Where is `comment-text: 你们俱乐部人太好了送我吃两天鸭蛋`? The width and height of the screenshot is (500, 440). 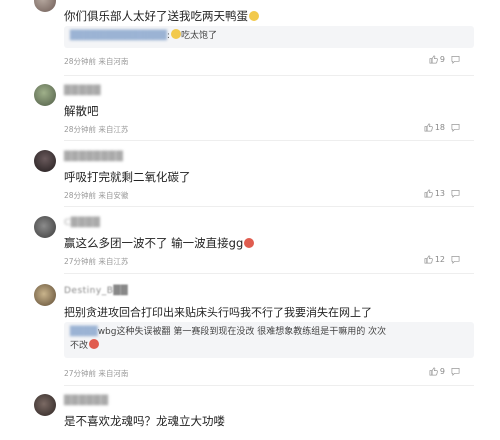 comment-text: 你们俱乐部人太好了送我吃两天鸭蛋 is located at coordinates (161, 16).